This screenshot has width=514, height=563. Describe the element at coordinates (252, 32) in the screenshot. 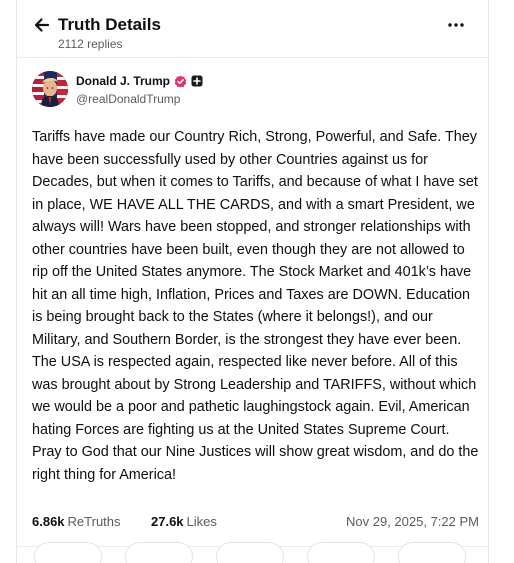

I see `header: Truth Details 2112 replies` at that location.